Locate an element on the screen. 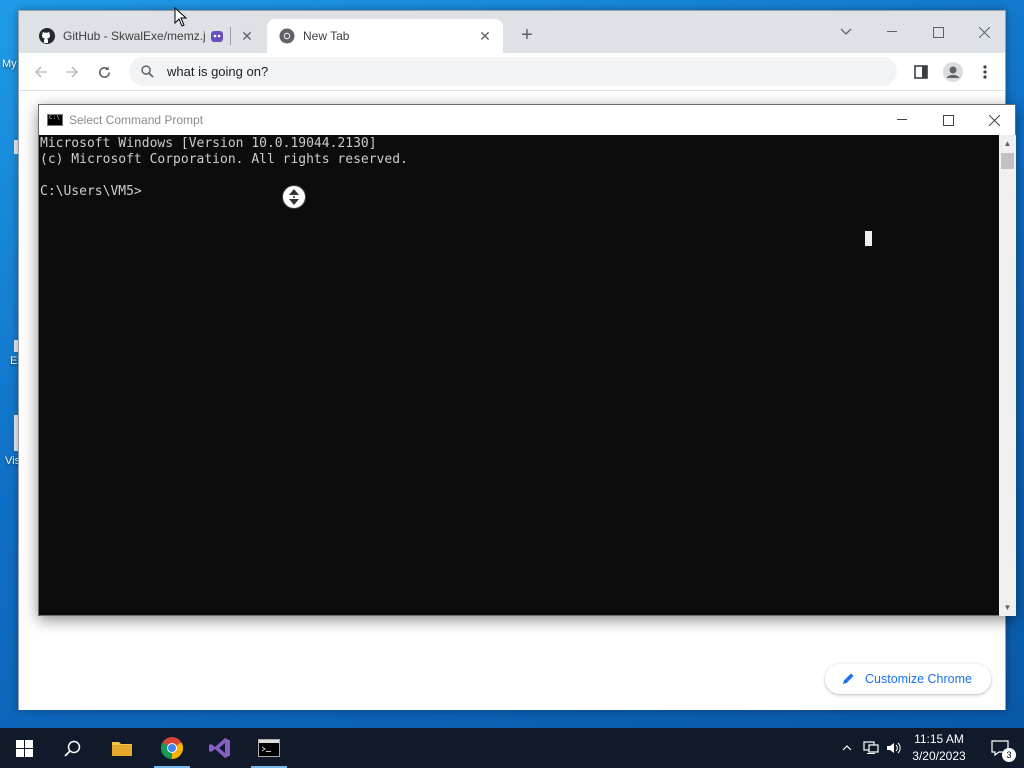  pencil-icon is located at coordinates (848, 679).